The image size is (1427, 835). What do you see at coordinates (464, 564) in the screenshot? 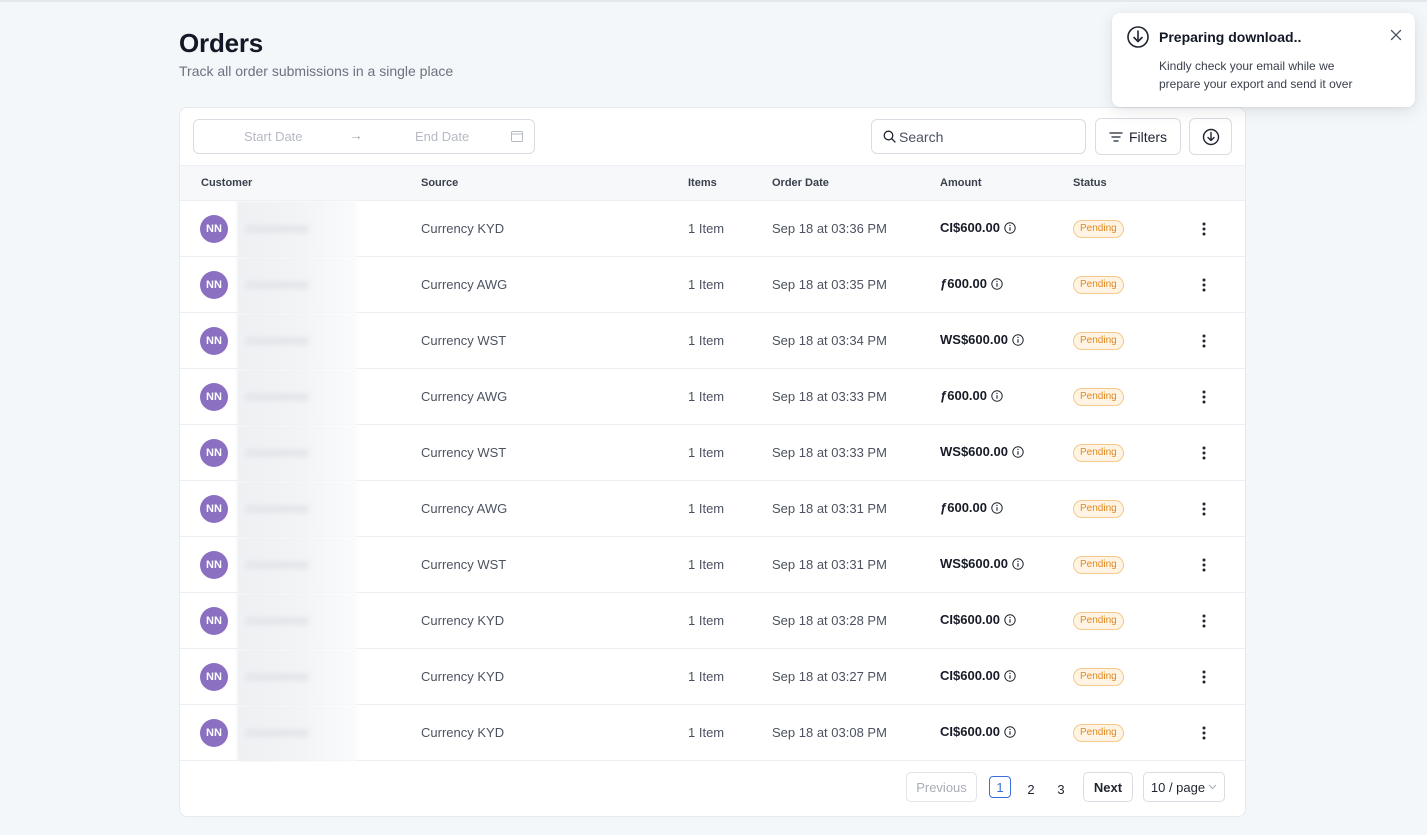
I see `order-source: Currency WST` at bounding box center [464, 564].